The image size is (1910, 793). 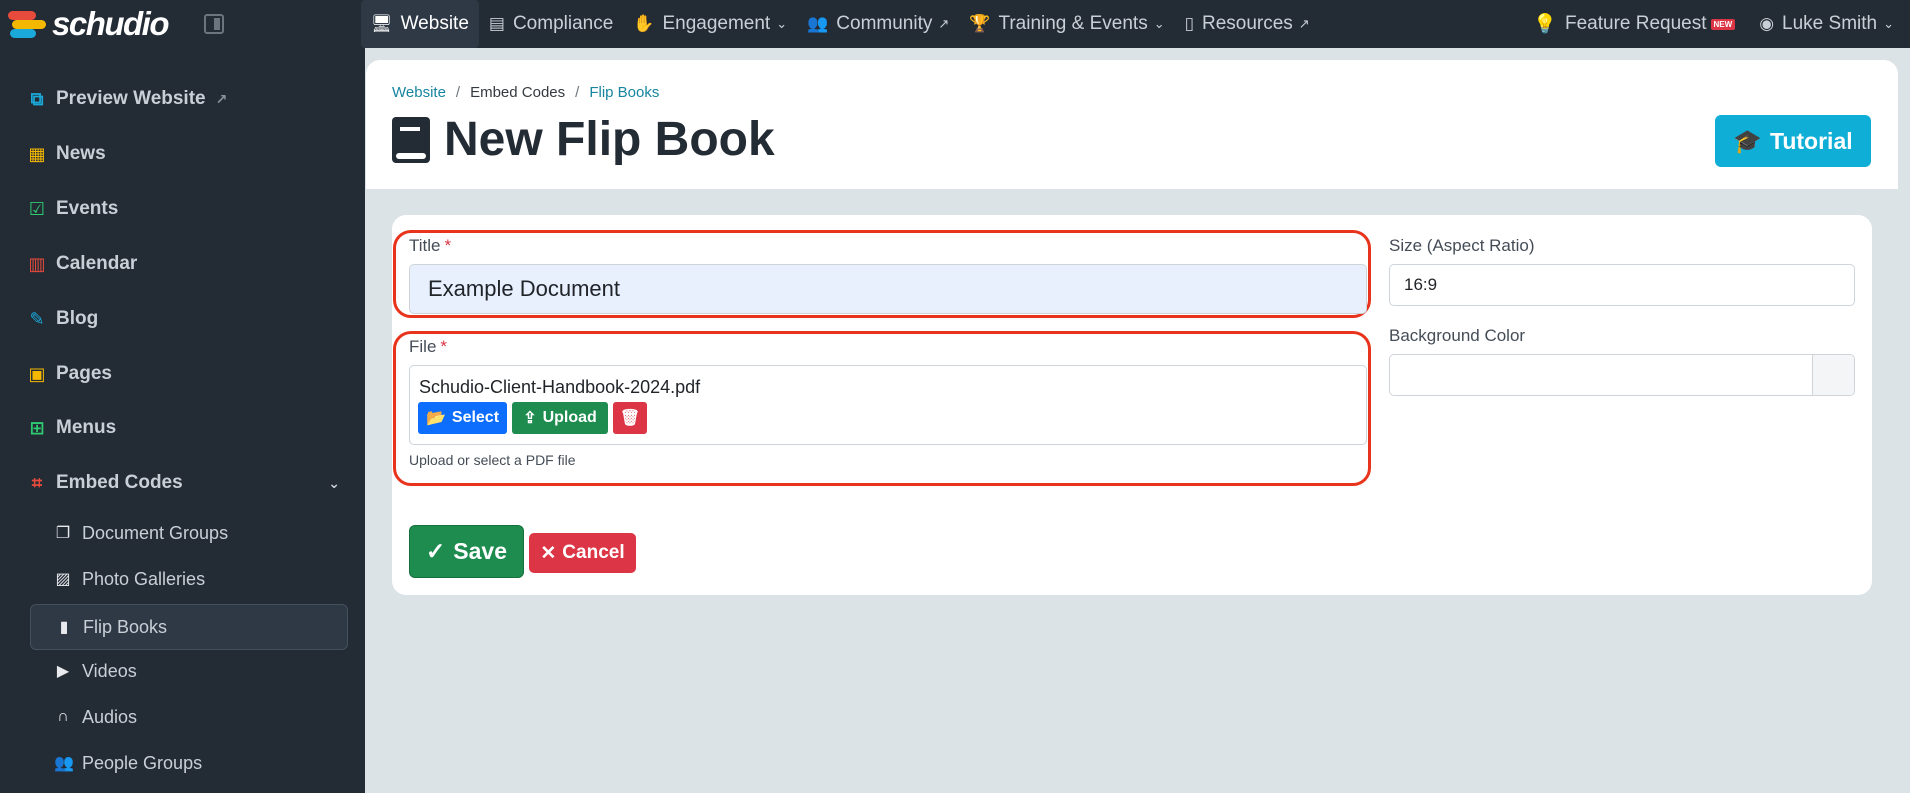 What do you see at coordinates (63, 671) in the screenshot?
I see `youtube-icon: ▶` at bounding box center [63, 671].